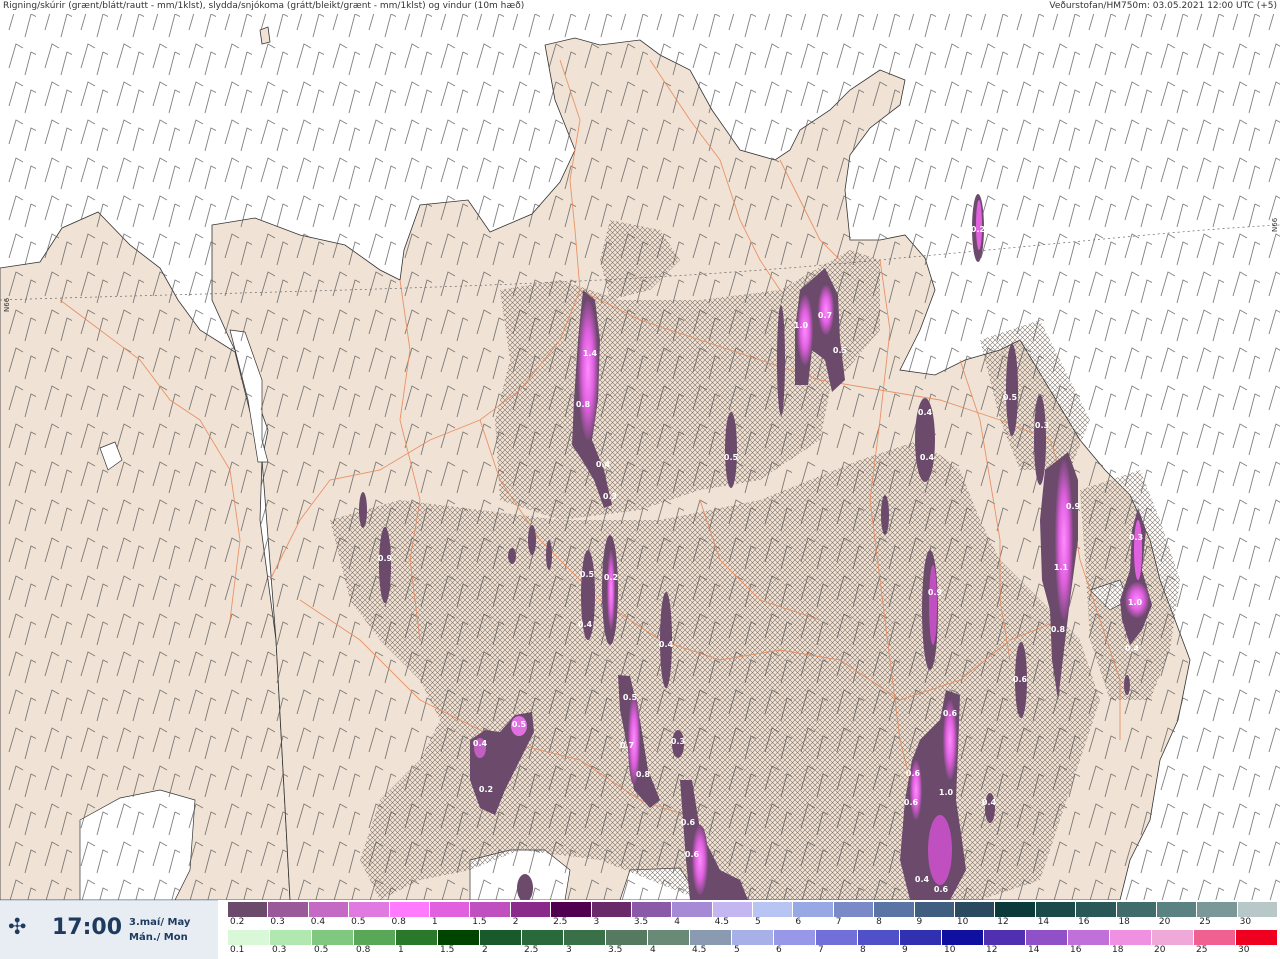 This screenshot has height=959, width=1280. I want to click on rain-legend-label: 1, so click(401, 950).